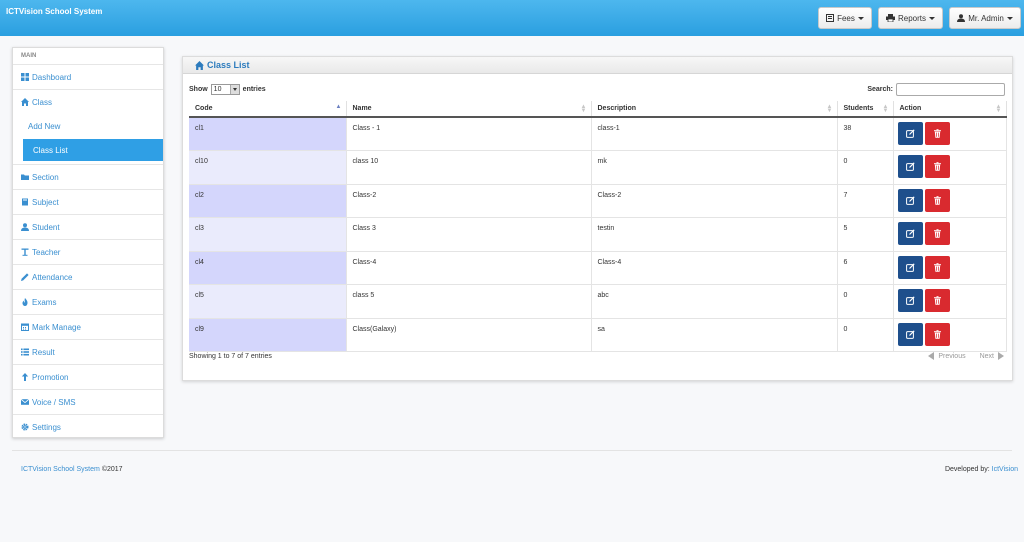 This screenshot has width=1024, height=542. I want to click on column-header-students: Students ▲ ▼, so click(865, 109).